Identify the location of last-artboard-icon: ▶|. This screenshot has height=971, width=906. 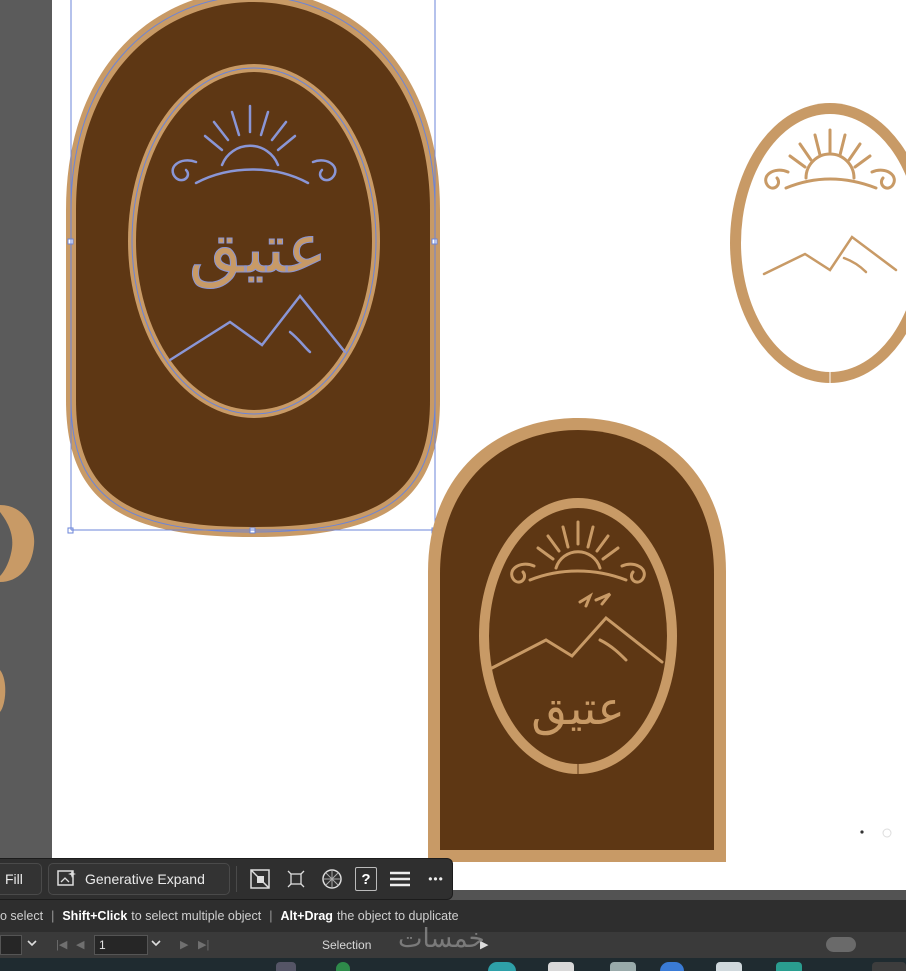
(203, 944).